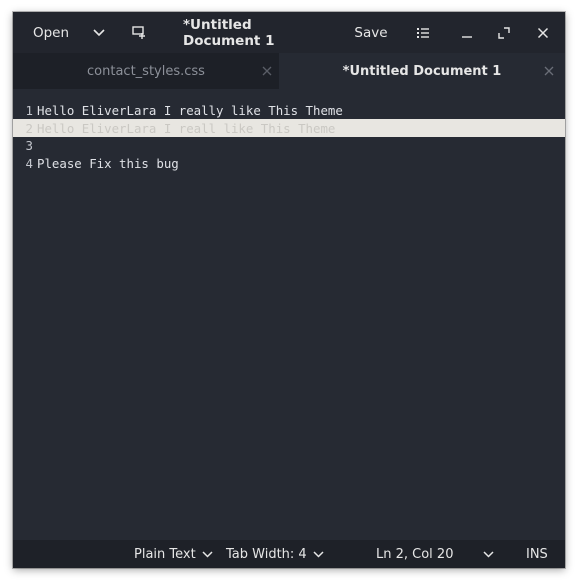  I want to click on cursor-position-label: Ln 2, Col 20, so click(415, 554).